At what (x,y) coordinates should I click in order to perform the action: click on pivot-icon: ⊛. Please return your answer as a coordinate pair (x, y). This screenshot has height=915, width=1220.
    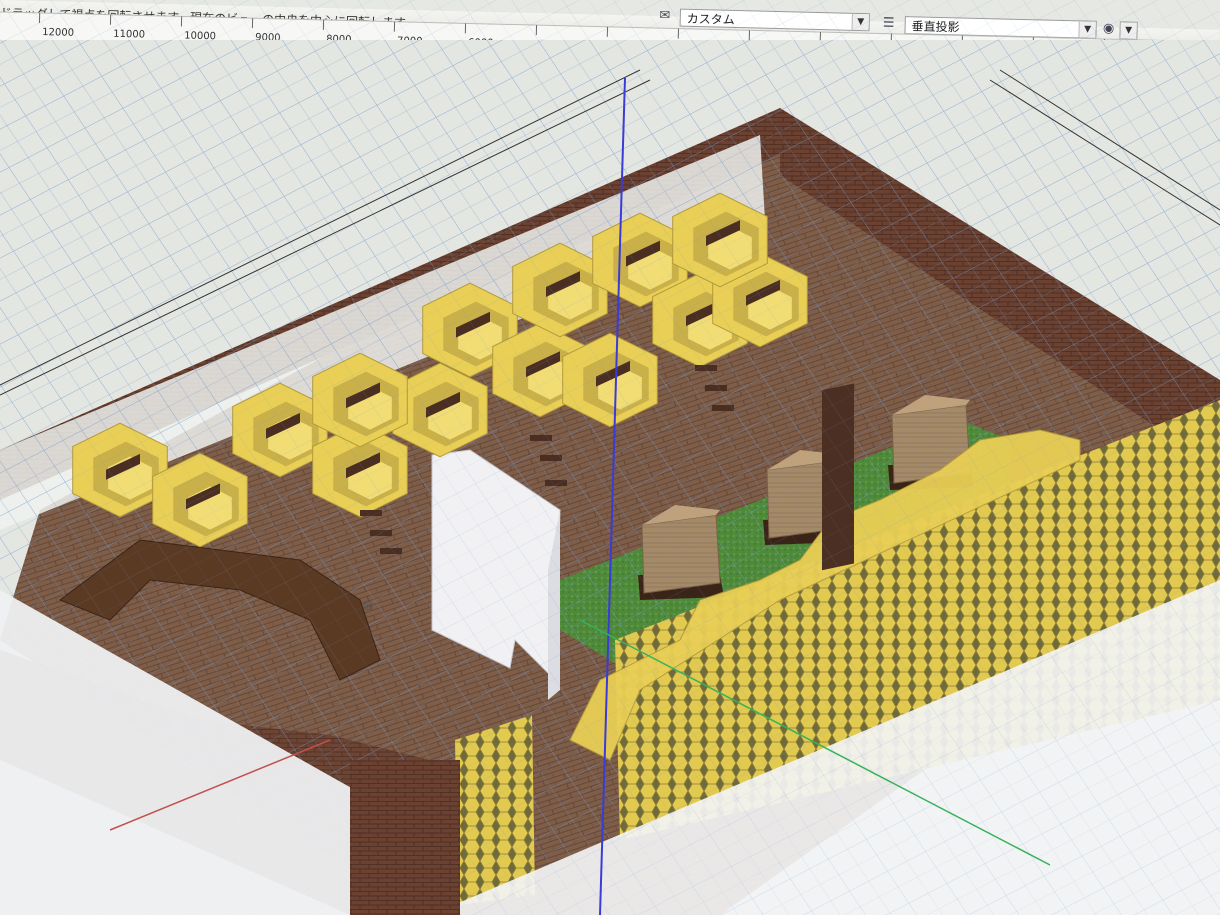
    Looking at the image, I should click on (368, 606).